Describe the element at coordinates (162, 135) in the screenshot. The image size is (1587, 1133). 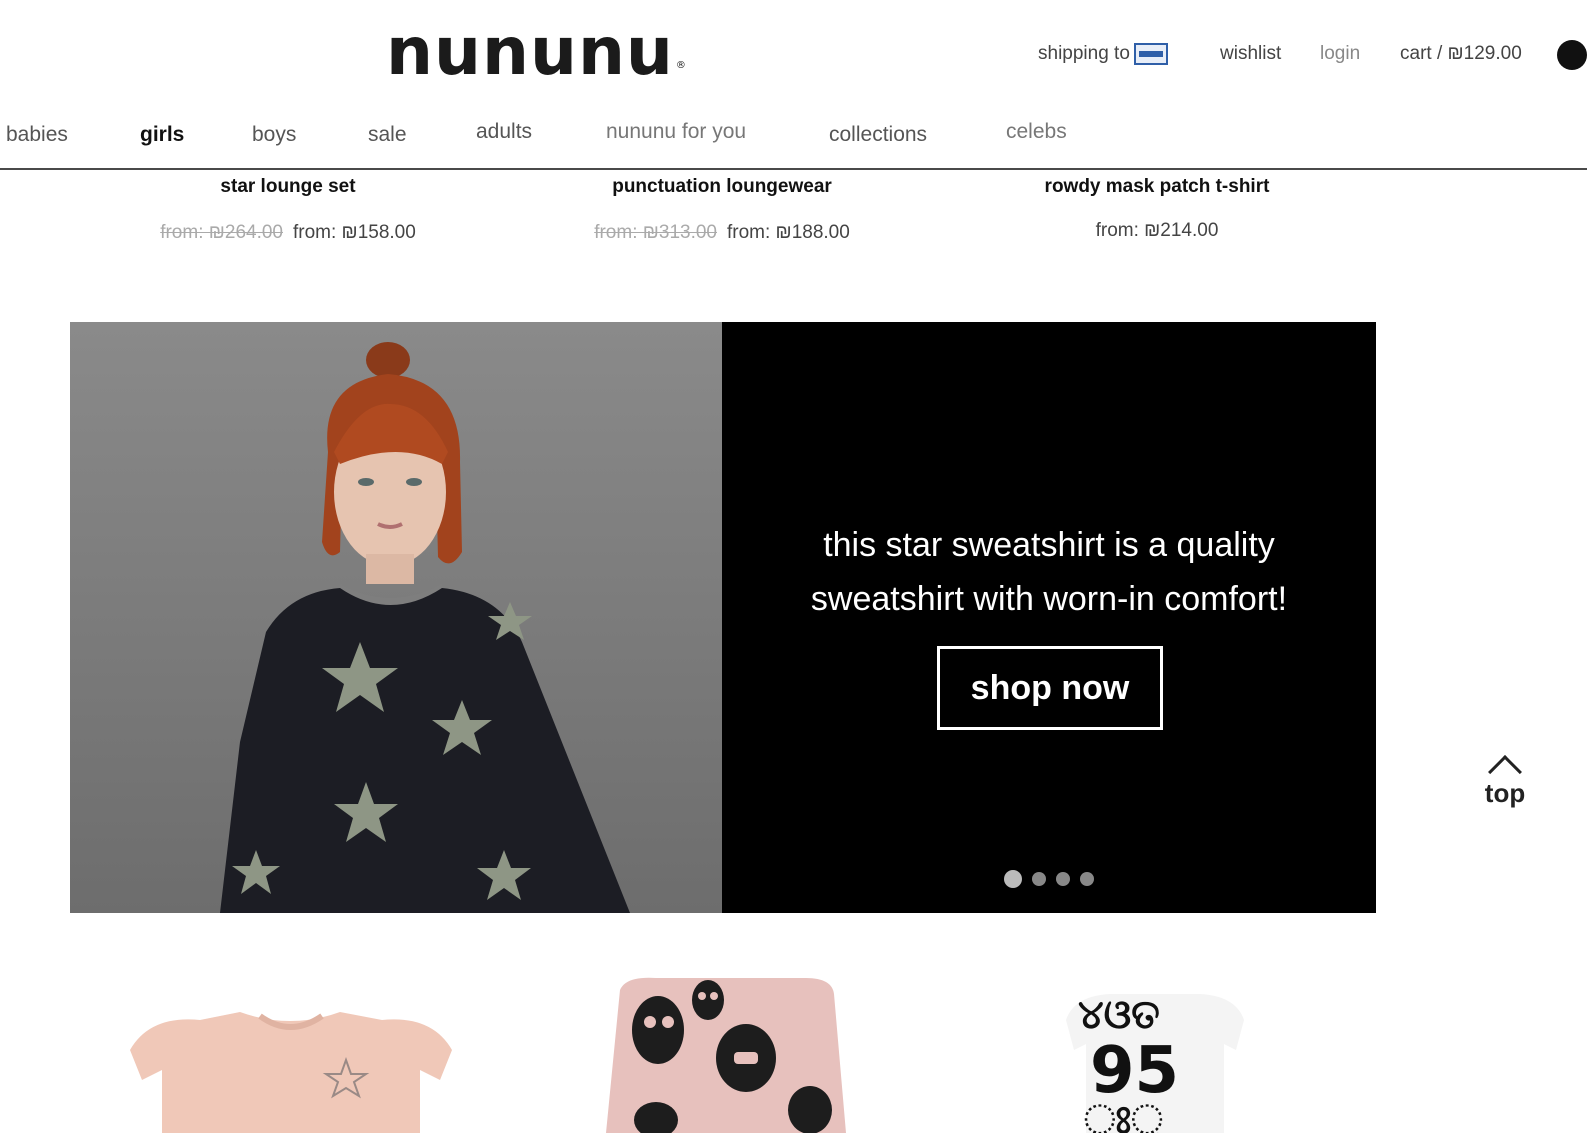
I see `nav-item-girls: girls` at that location.